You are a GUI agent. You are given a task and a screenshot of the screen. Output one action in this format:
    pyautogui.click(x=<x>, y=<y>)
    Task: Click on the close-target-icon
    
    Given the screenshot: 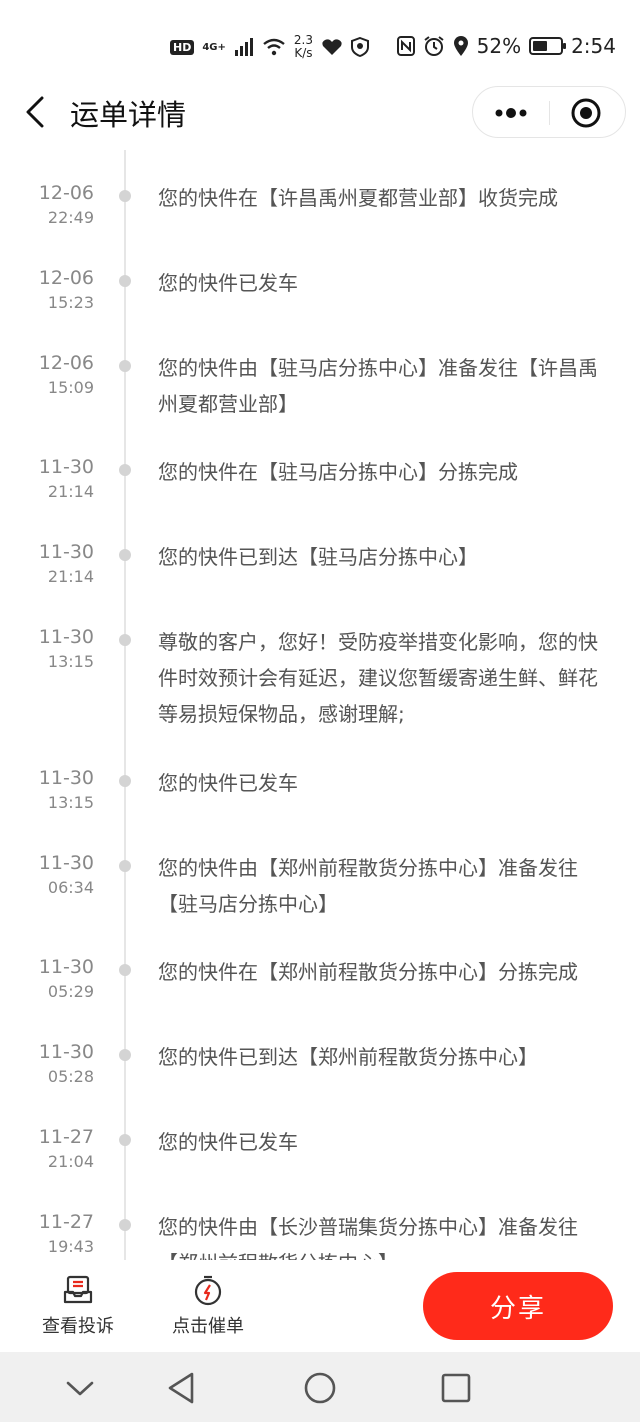 What is the action you would take?
    pyautogui.click(x=586, y=113)
    